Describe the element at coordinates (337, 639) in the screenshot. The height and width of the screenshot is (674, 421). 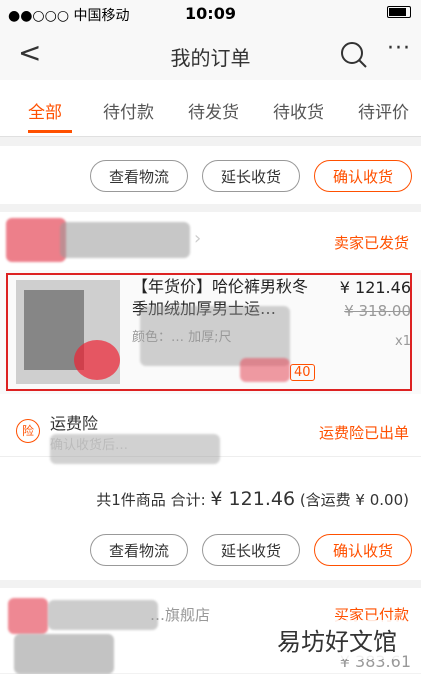
I see `watermark: 易坊好文馆` at that location.